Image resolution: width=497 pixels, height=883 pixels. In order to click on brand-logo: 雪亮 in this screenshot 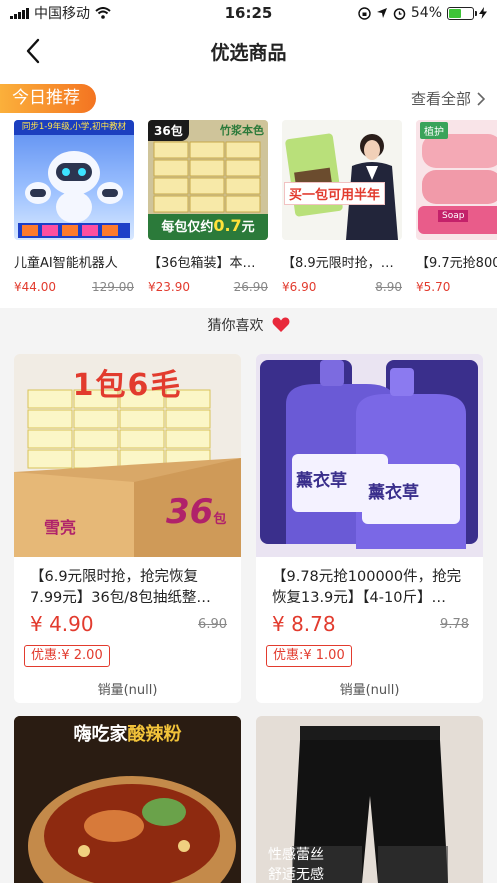, I will do `click(60, 527)`.